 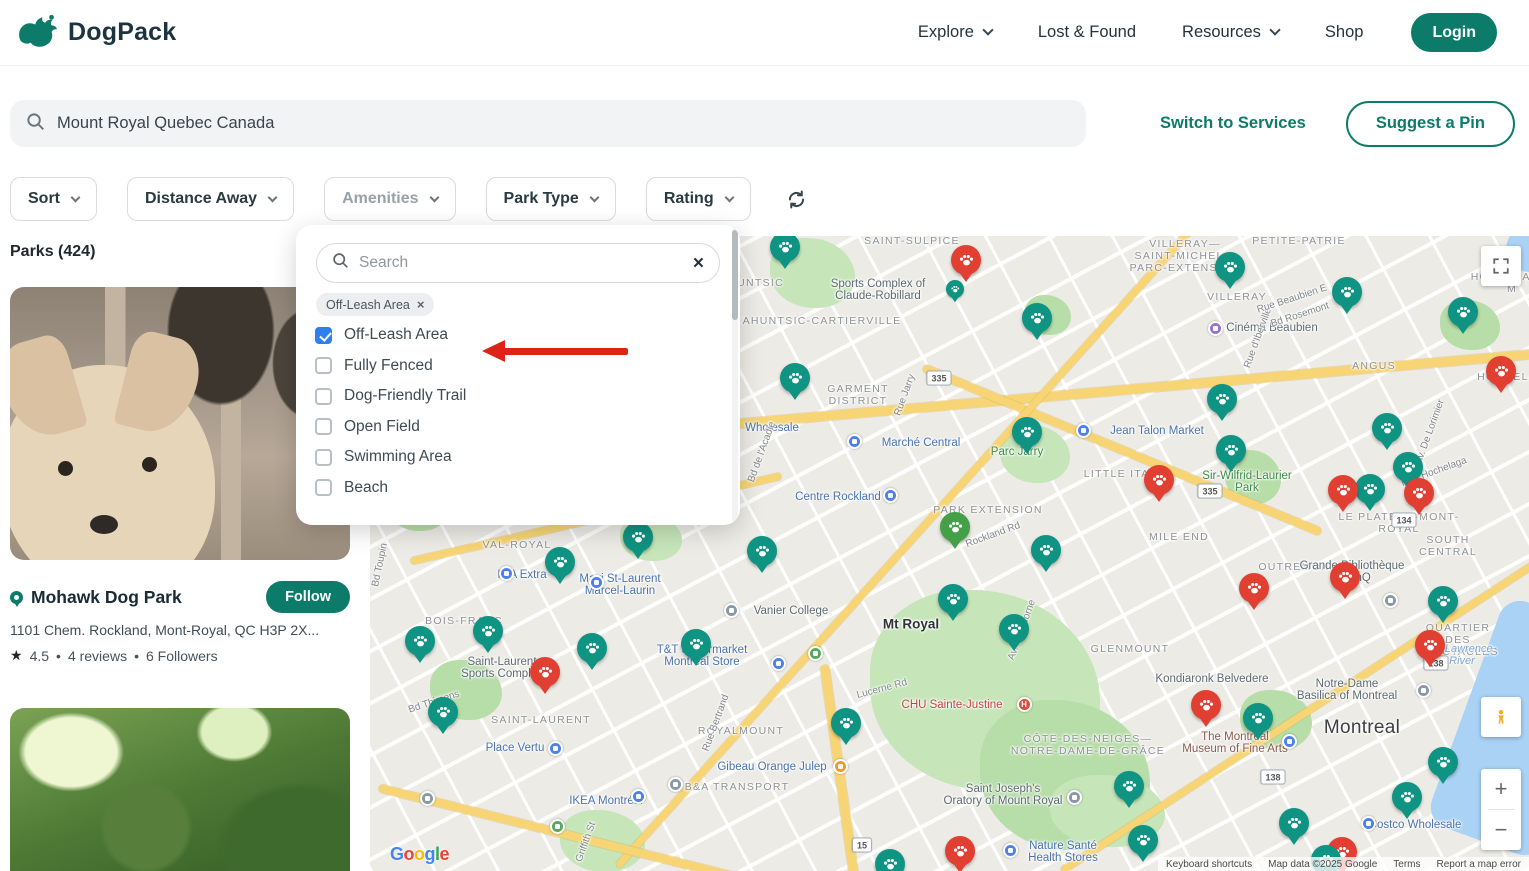 I want to click on amenity-option: Fully Fenced, so click(x=518, y=366).